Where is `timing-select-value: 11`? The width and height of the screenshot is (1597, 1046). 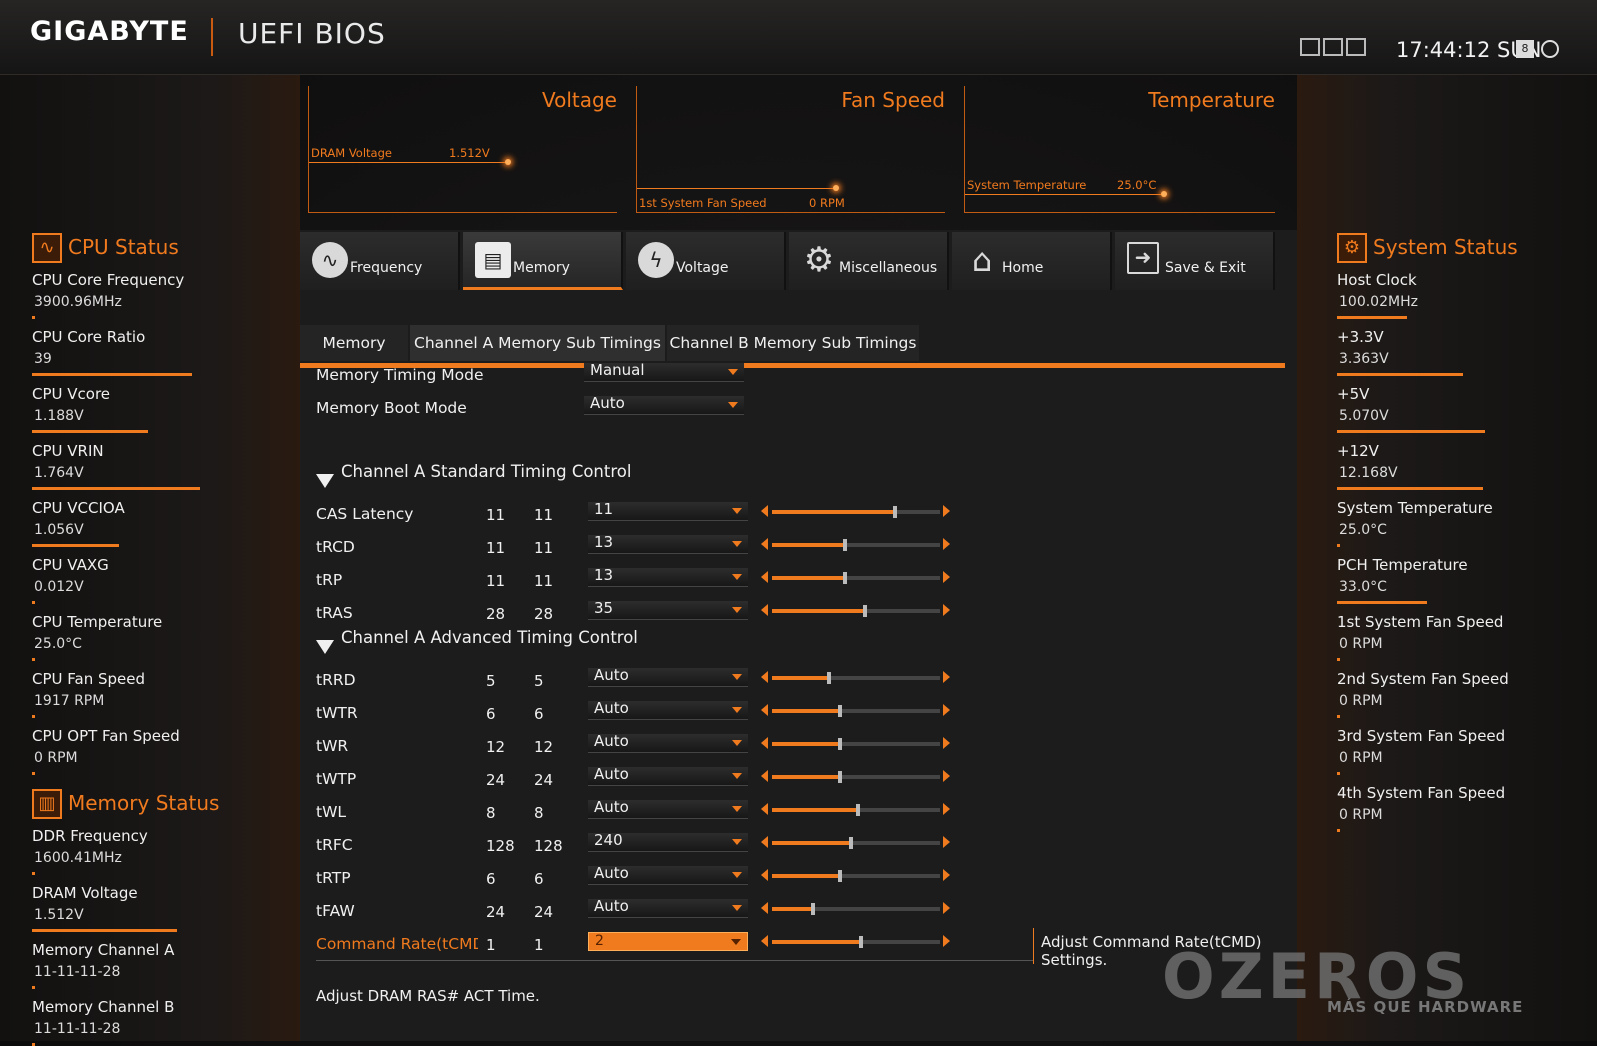
timing-select-value: 11 is located at coordinates (604, 509).